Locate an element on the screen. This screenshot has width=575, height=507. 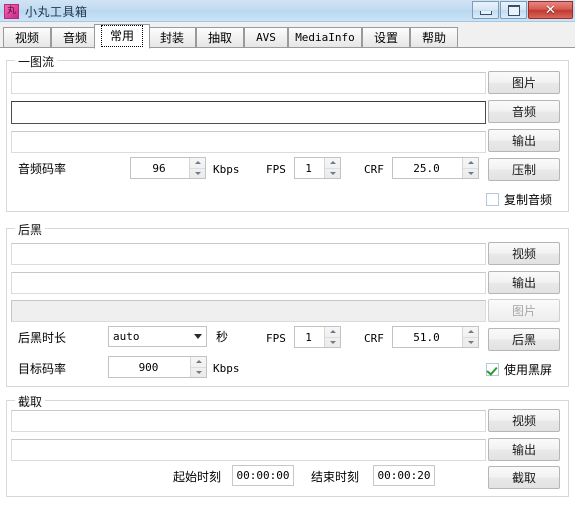
blackend-crf-value: 51.0 is located at coordinates (426, 337).